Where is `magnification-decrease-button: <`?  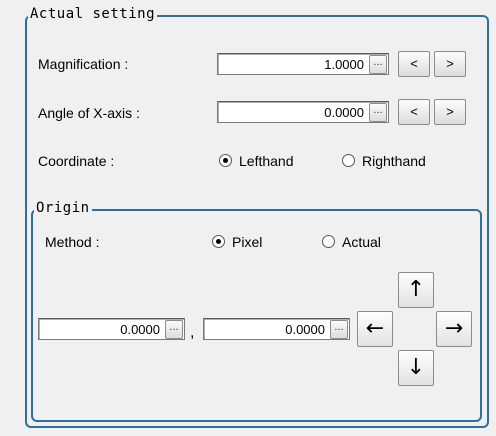 magnification-decrease-button: < is located at coordinates (414, 64).